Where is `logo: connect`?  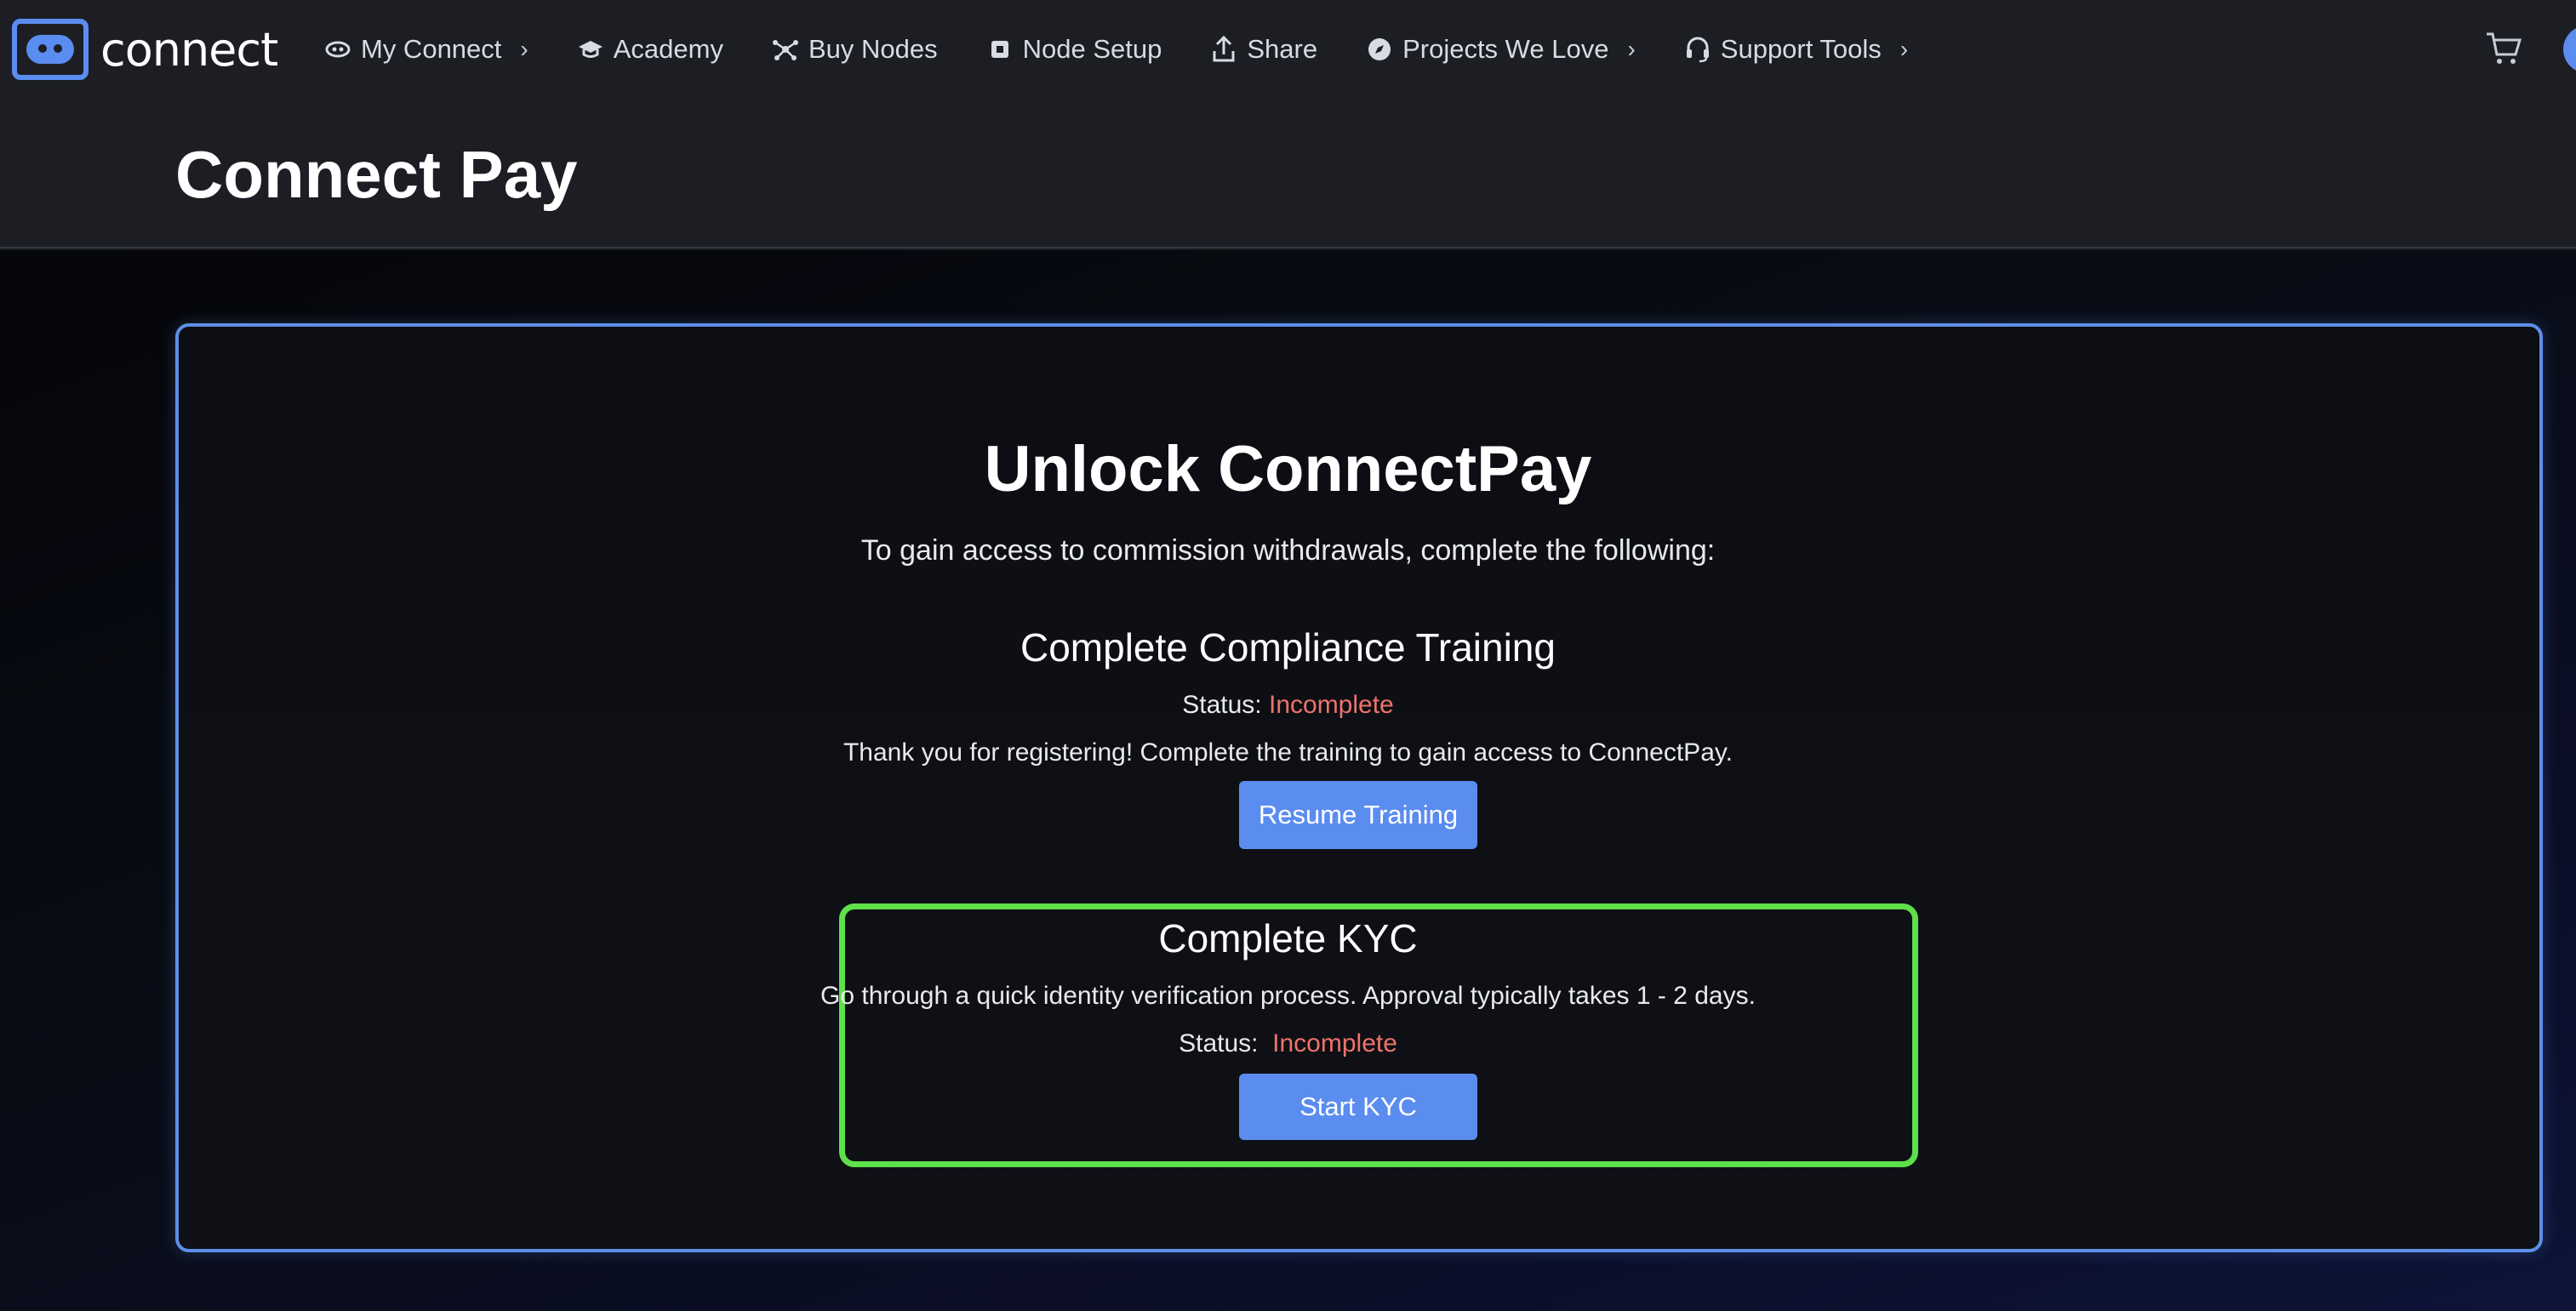
logo: connect is located at coordinates (145, 50).